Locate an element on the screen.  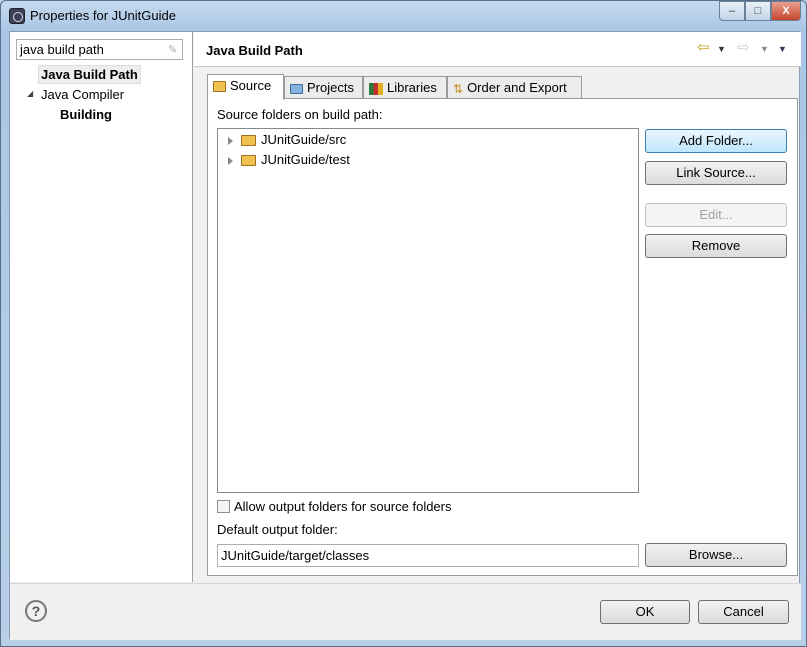
dialog-footer: ? OK Cancel is located at coordinates (405, 611).